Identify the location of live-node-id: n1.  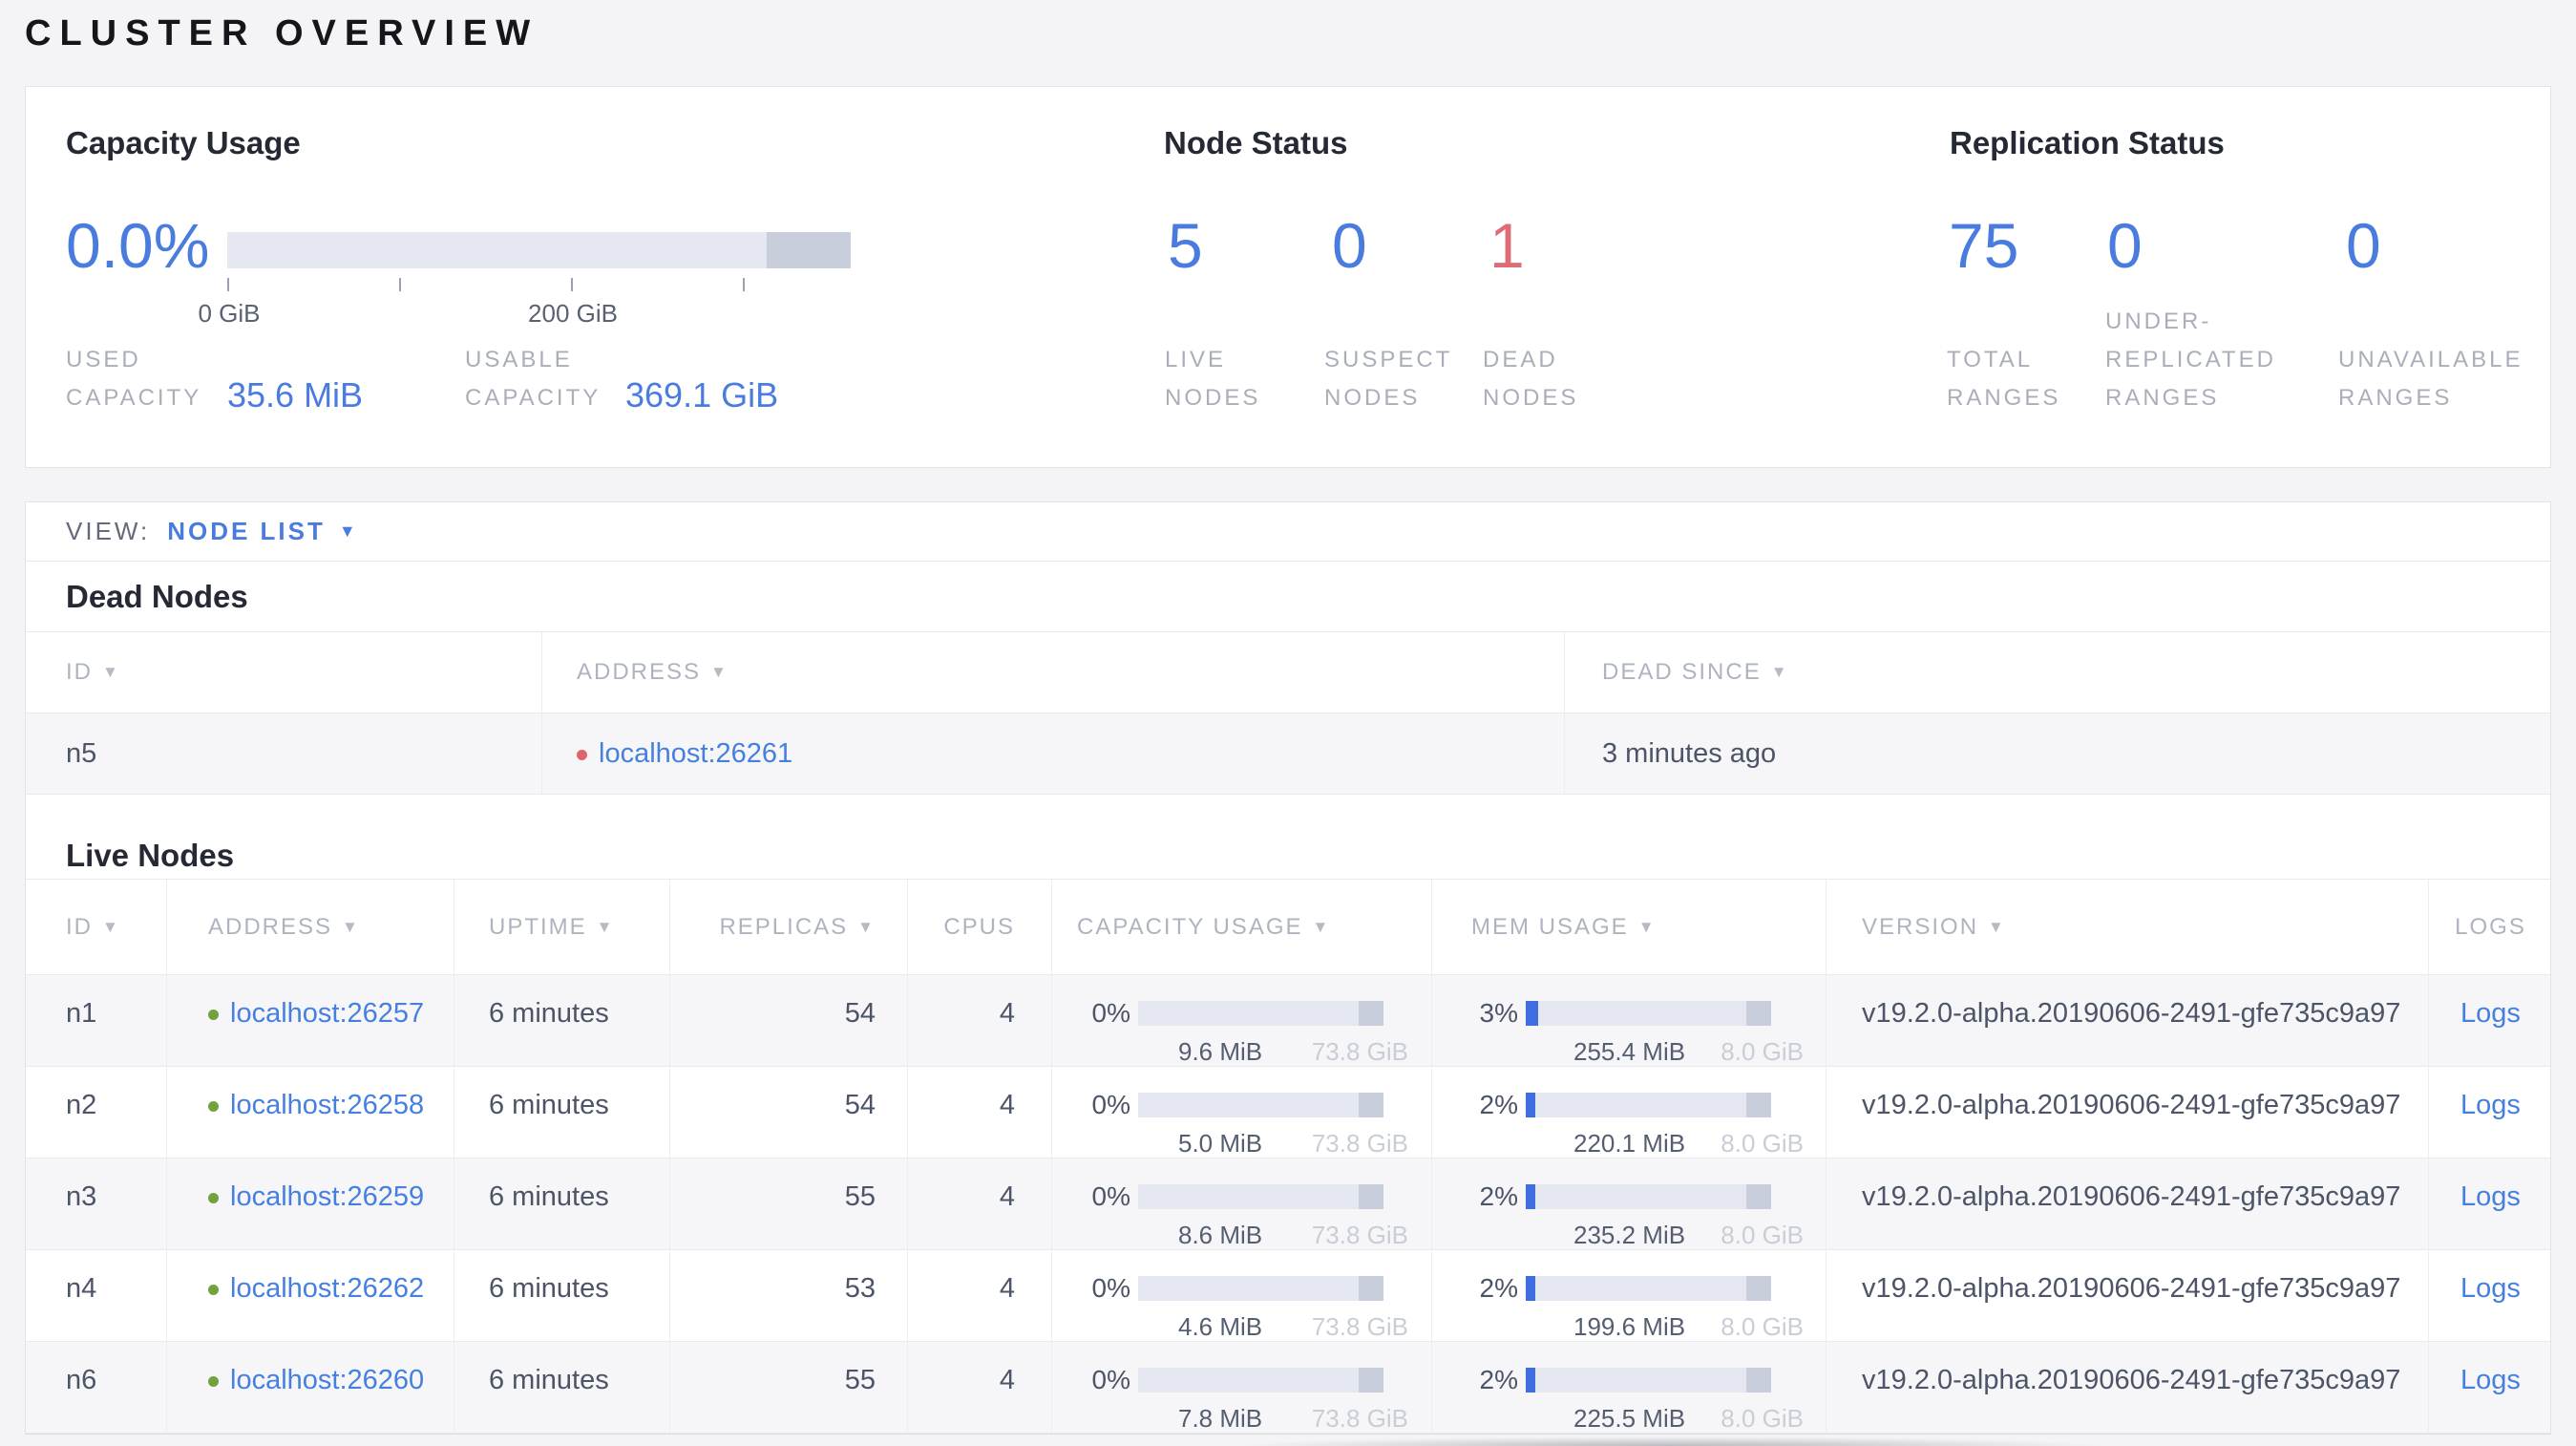
(81, 1014).